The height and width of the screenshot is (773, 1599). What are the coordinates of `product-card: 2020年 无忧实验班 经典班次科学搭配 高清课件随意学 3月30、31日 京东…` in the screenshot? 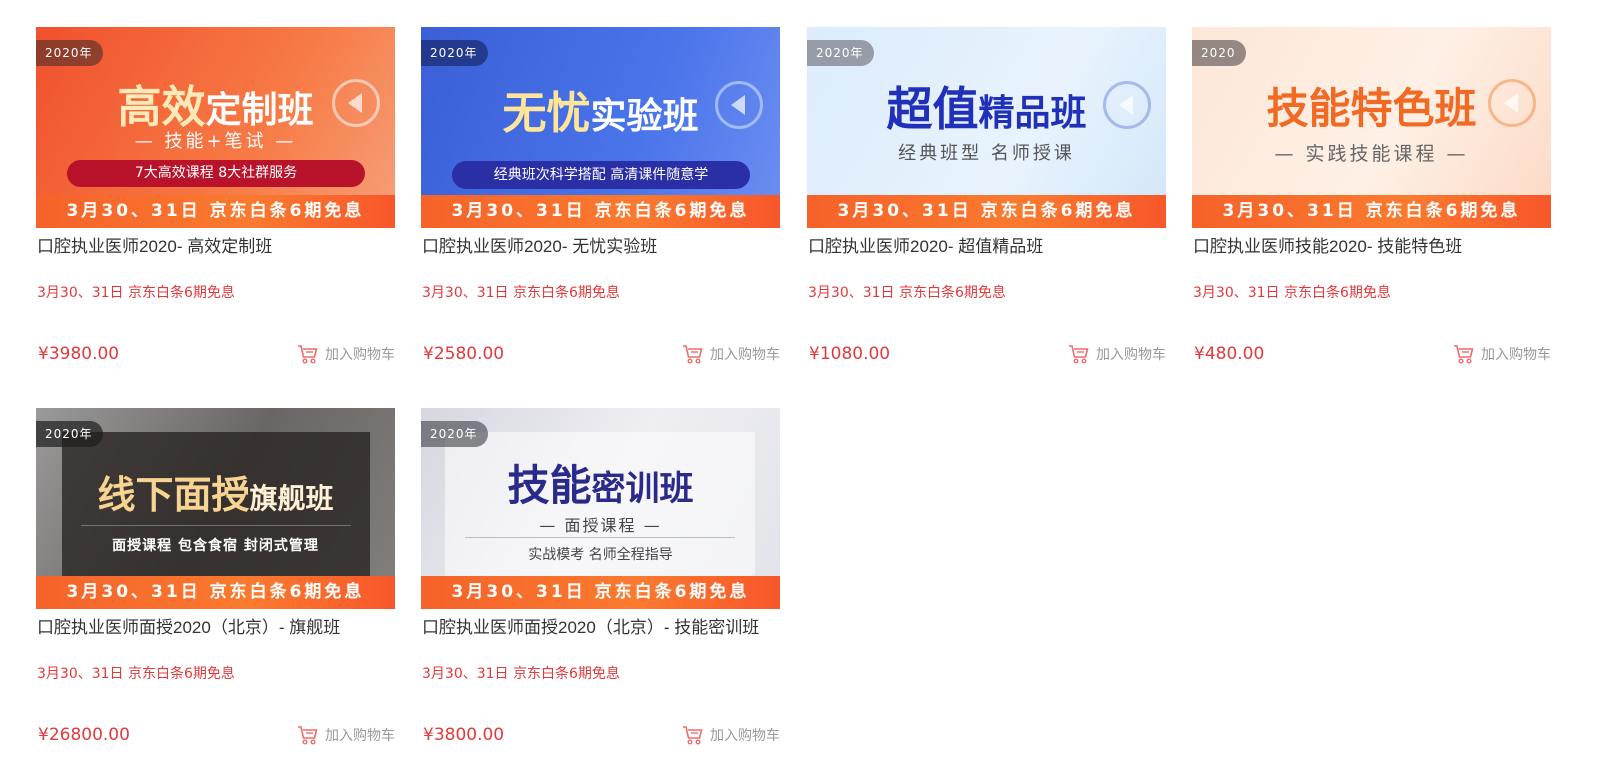 It's located at (600, 209).